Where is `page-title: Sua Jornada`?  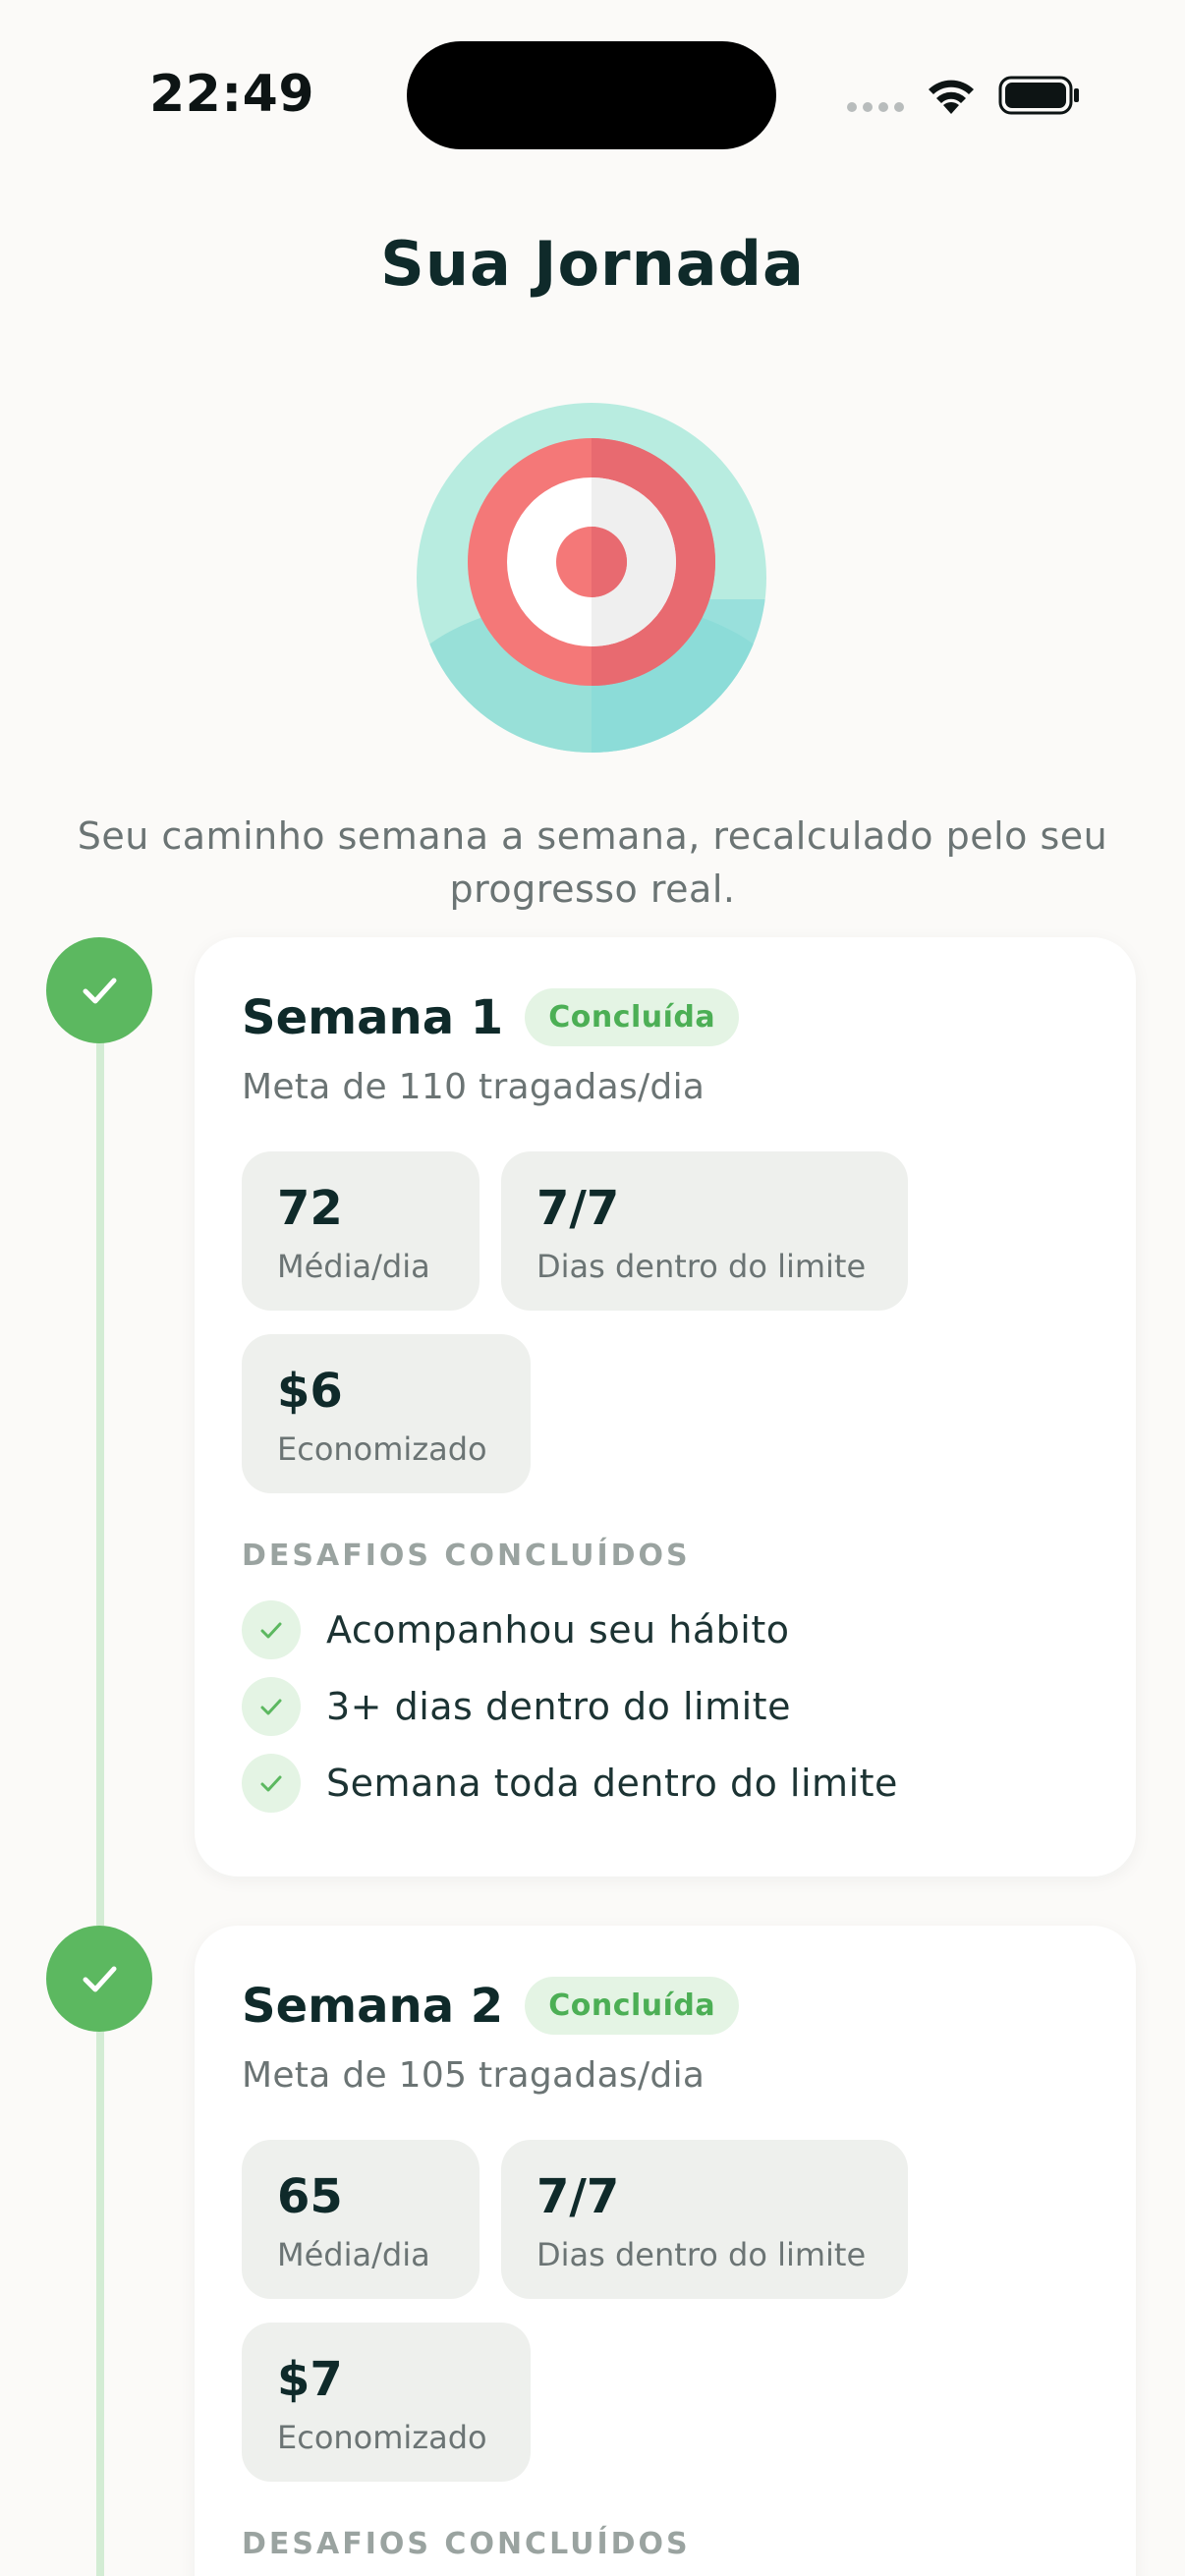 page-title: Sua Jornada is located at coordinates (592, 264).